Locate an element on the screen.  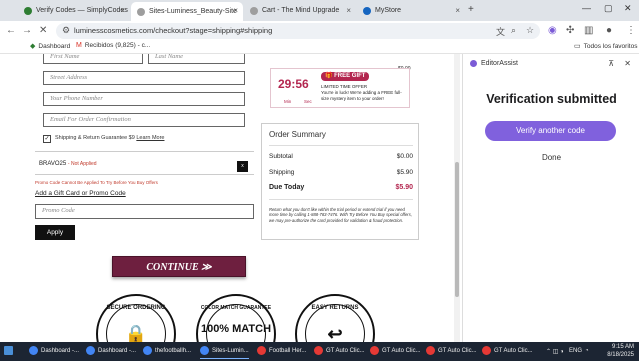
forward-icon: → is located at coordinates (27, 30).